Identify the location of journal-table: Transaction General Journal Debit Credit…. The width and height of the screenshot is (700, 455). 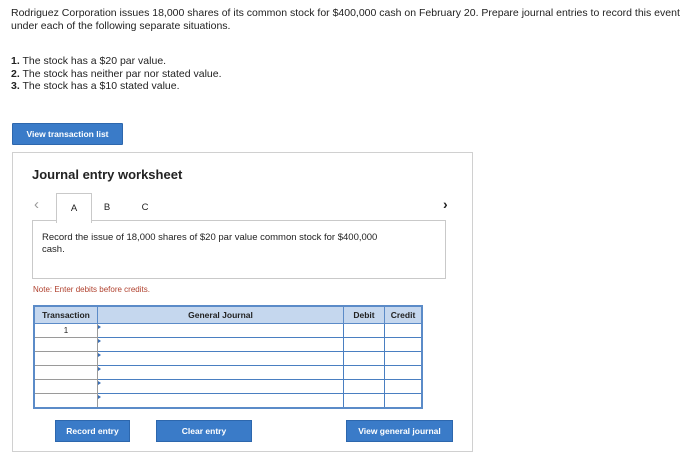
(228, 357).